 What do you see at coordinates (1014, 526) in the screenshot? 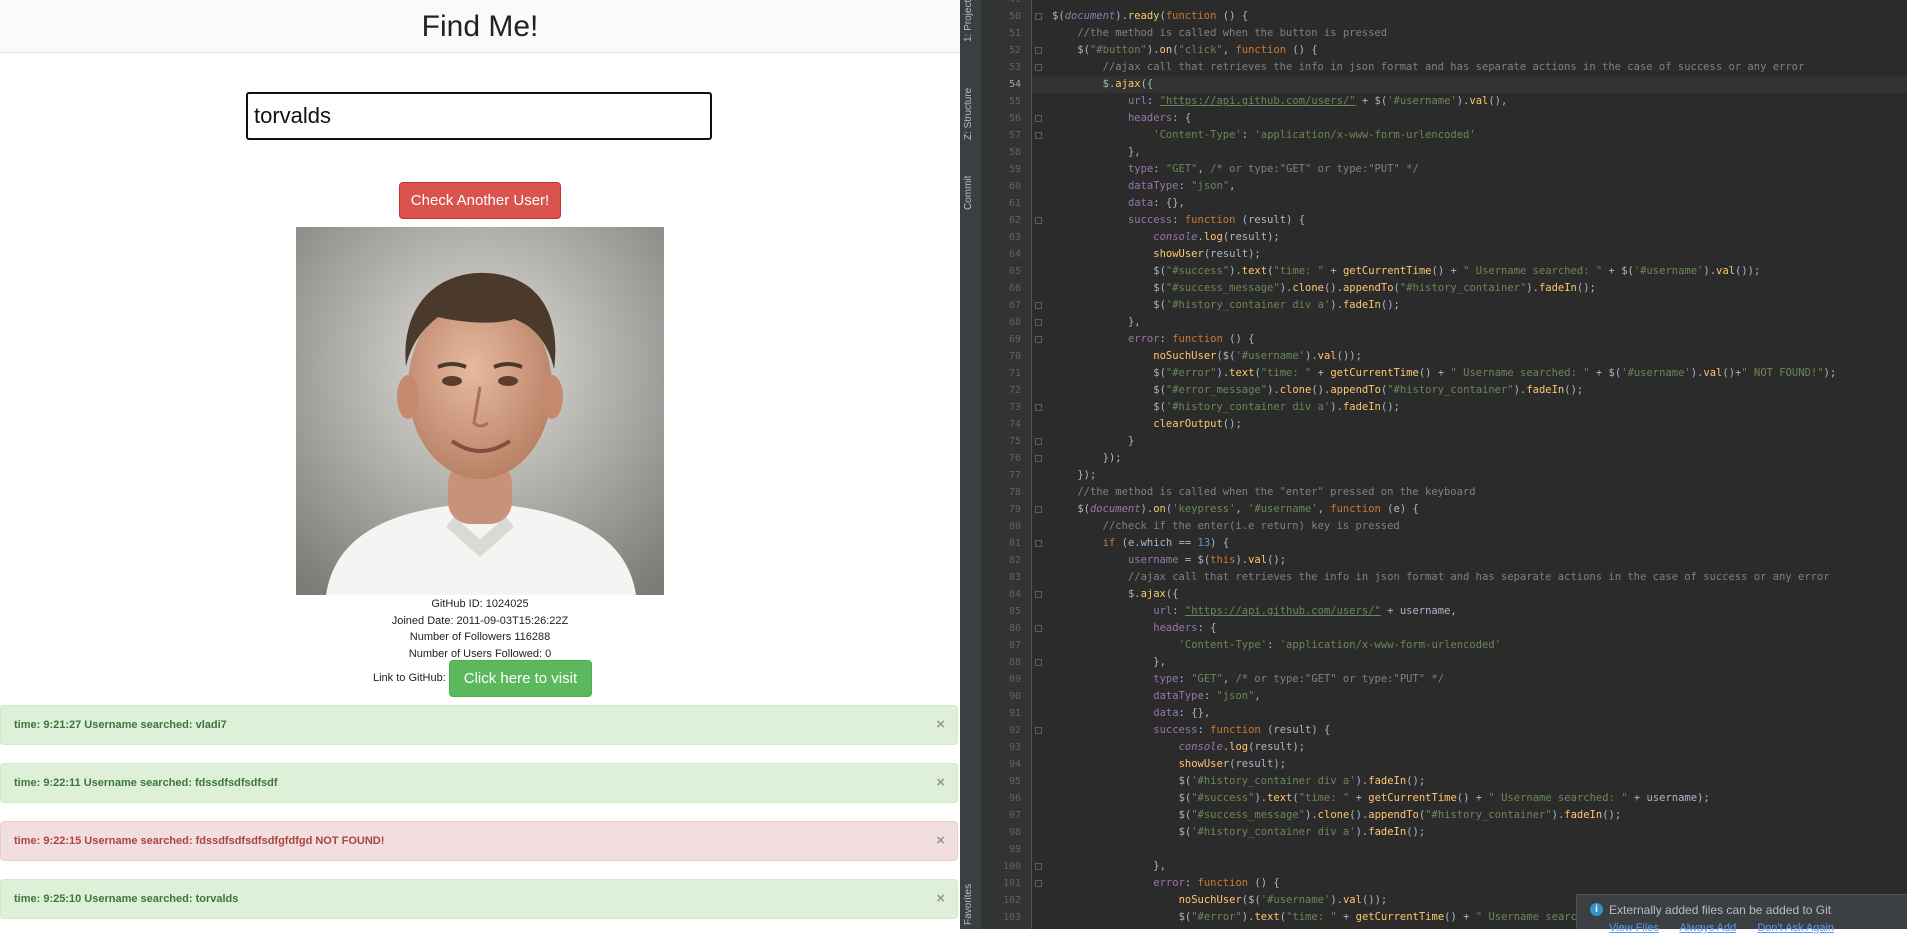
I see `line-number: 80` at bounding box center [1014, 526].